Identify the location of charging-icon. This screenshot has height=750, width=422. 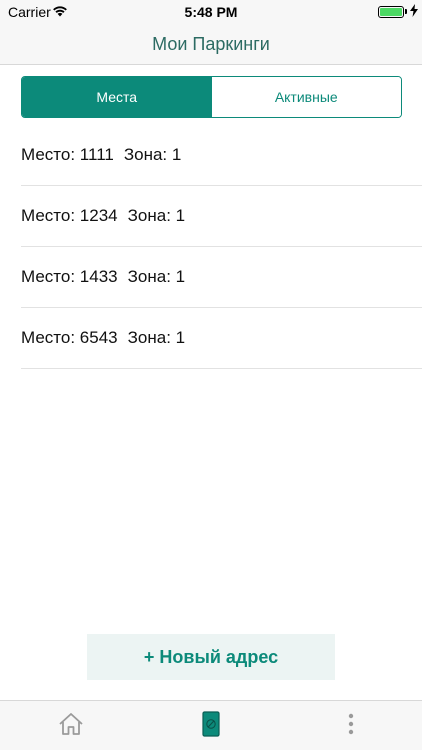
(414, 12).